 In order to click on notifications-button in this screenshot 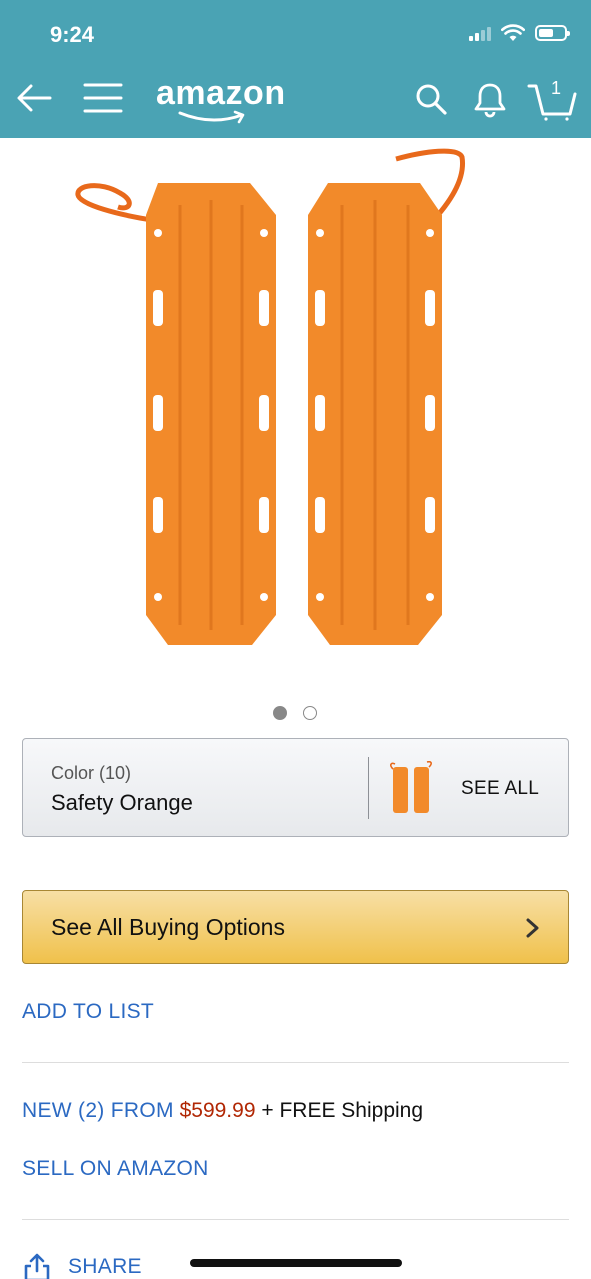, I will do `click(490, 100)`.